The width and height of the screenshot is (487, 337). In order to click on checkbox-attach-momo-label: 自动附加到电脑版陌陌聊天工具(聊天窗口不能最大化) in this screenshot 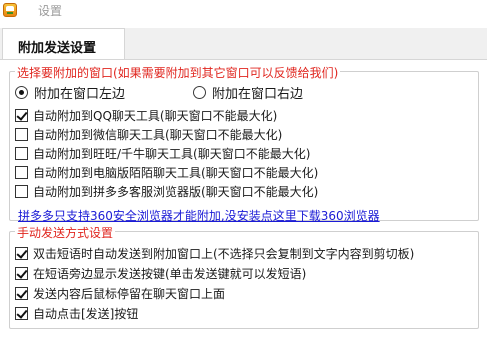, I will do `click(176, 172)`.